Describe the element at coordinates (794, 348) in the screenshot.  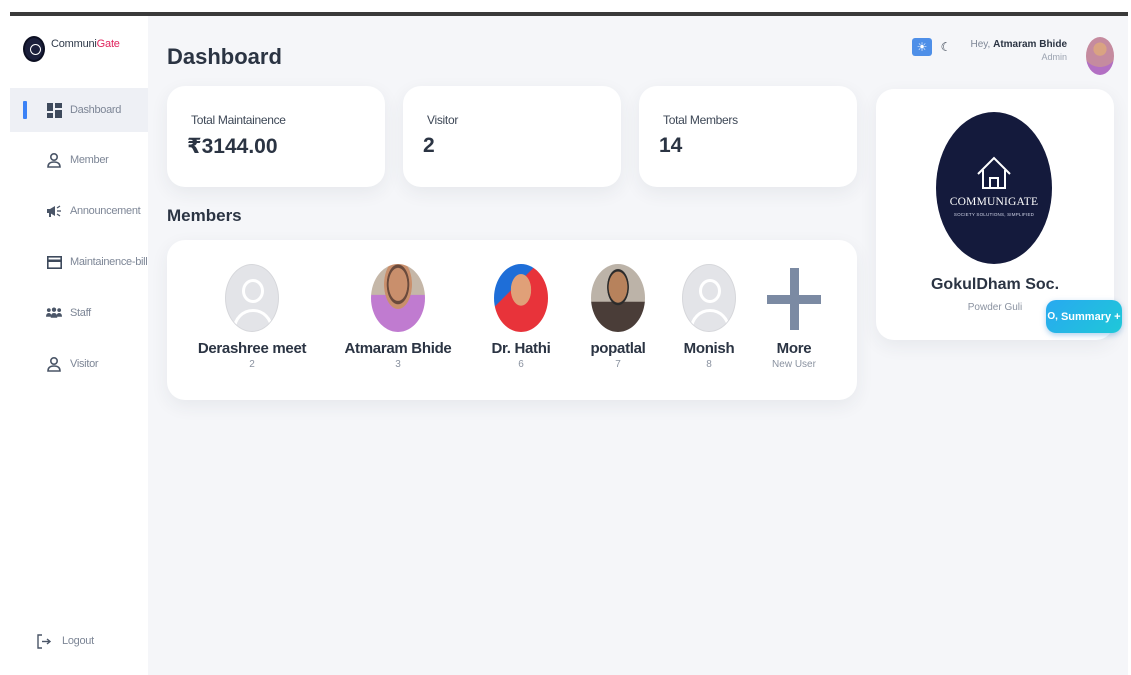
I see `more-label: More` at that location.